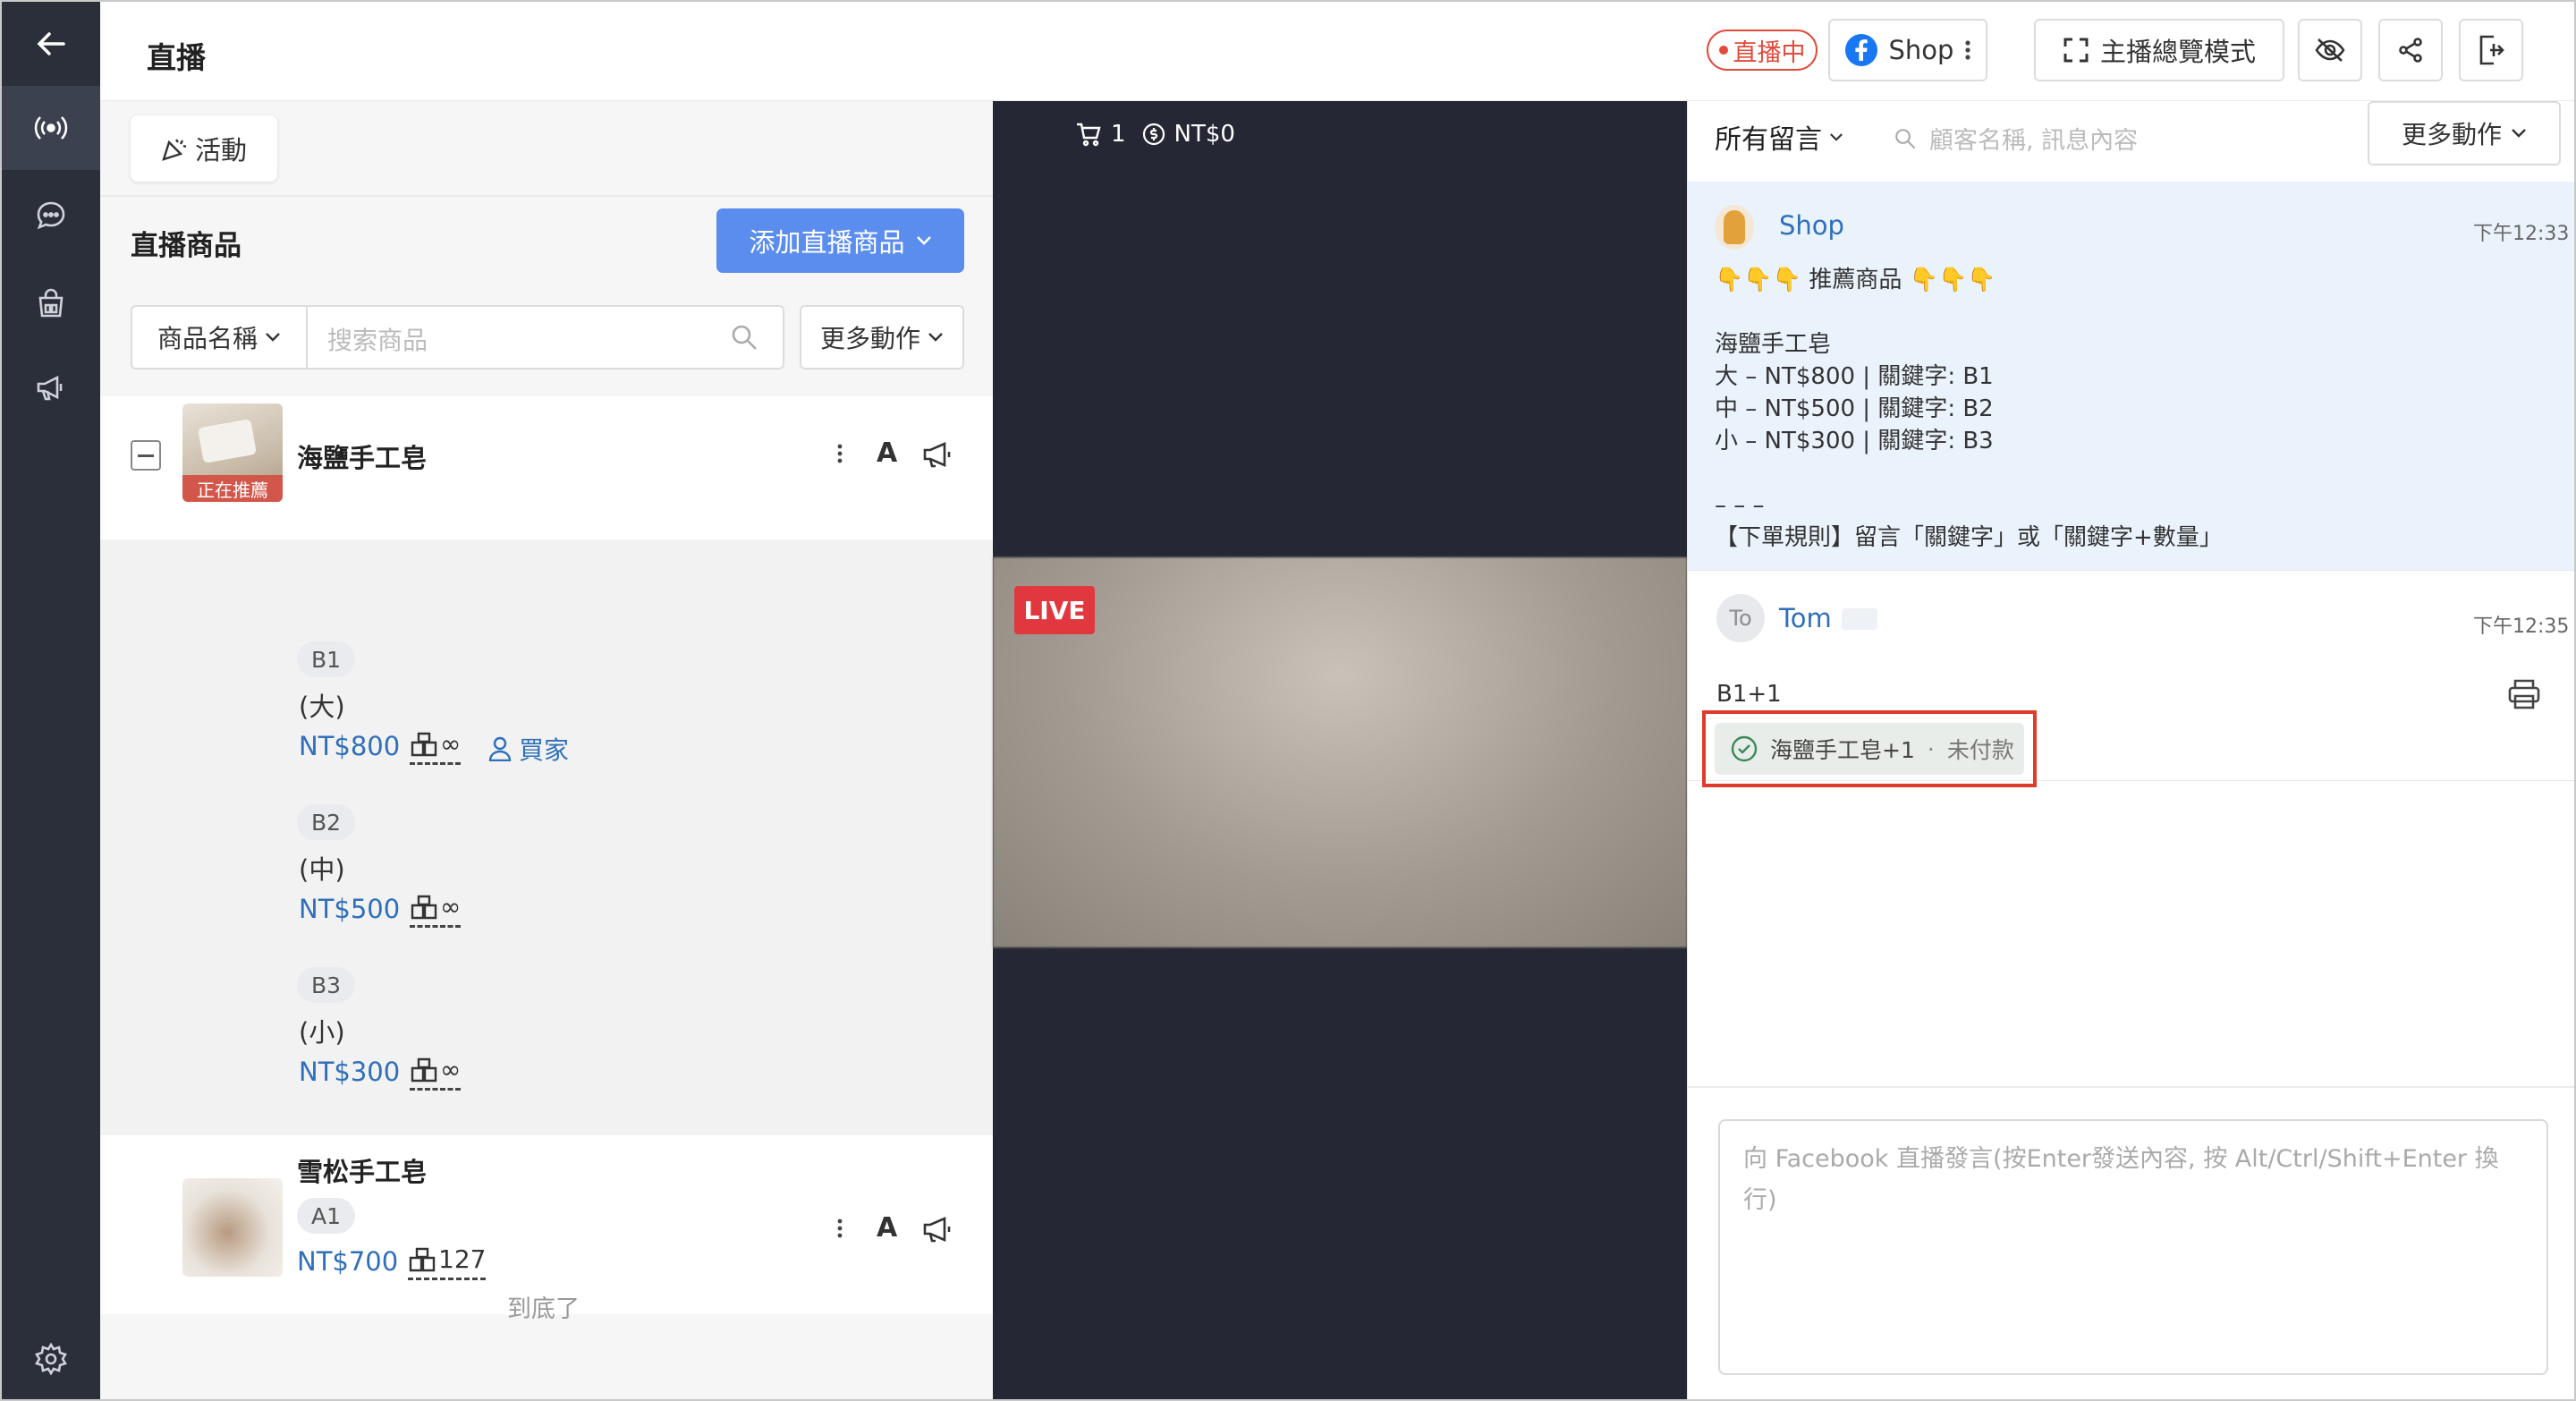  I want to click on comment-search-input: 顧客名稱, 訊息內容, so click(2033, 138).